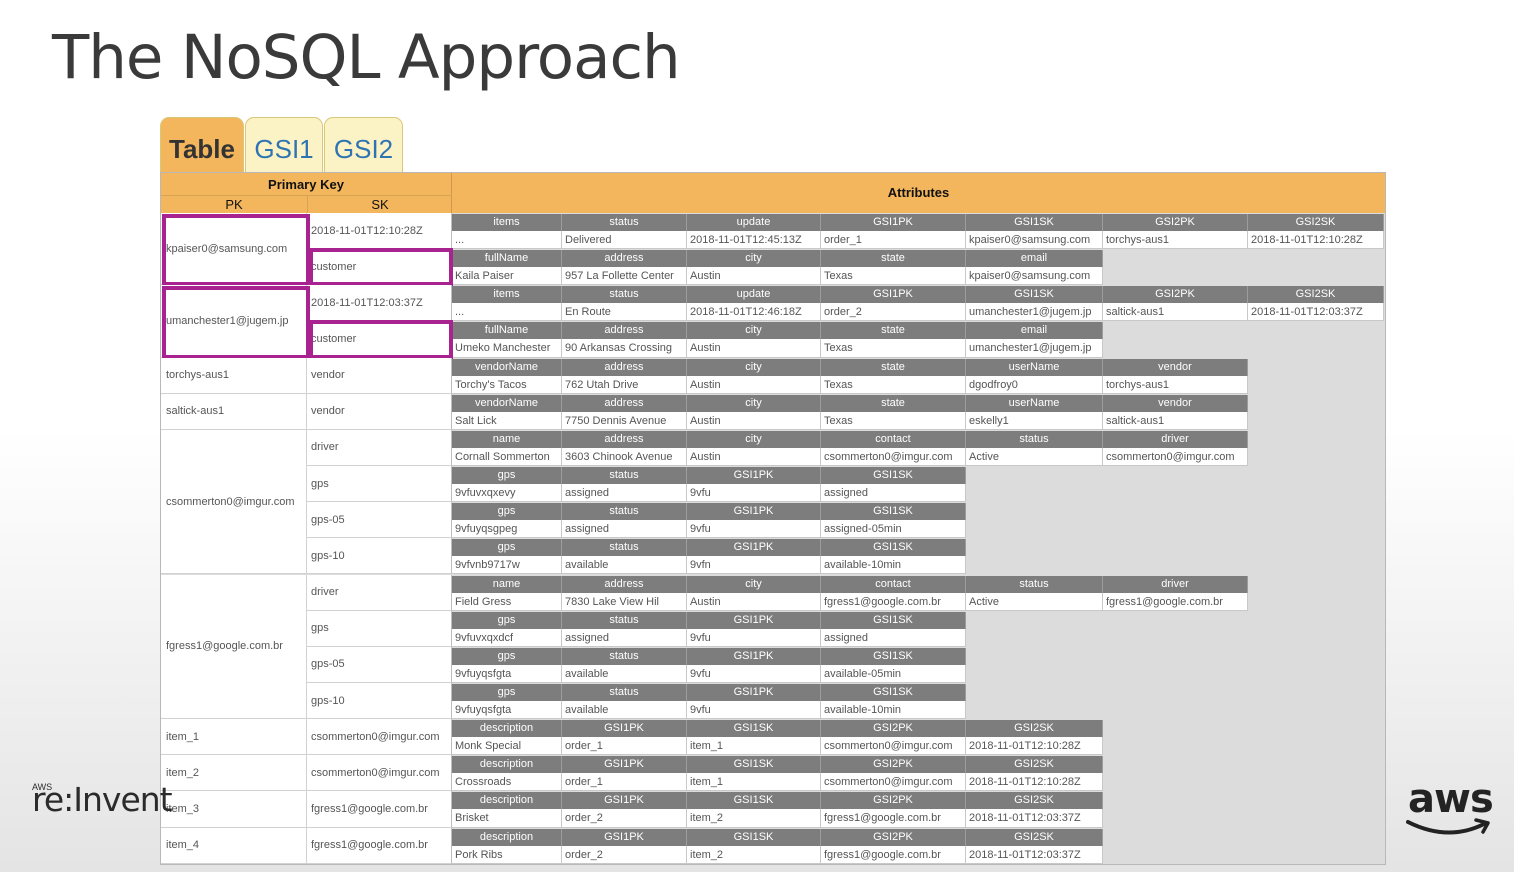  I want to click on attribute-value-cell: available-10min, so click(893, 565).